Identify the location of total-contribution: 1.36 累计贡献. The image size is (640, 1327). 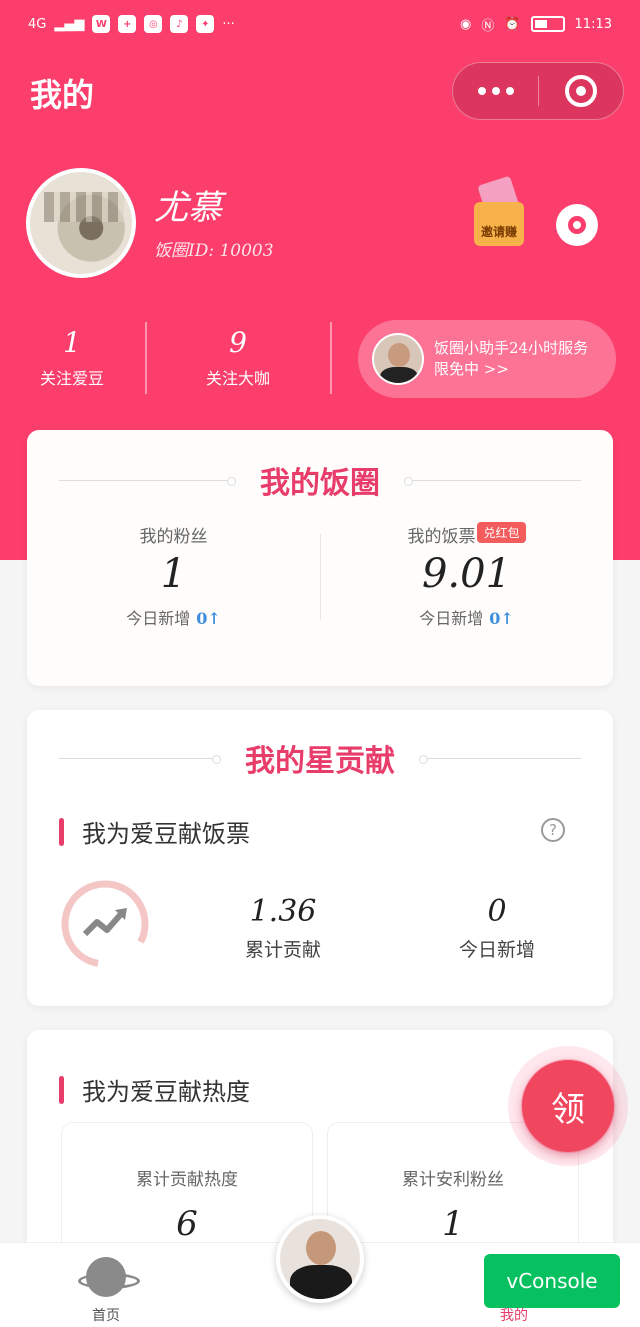
(283, 928).